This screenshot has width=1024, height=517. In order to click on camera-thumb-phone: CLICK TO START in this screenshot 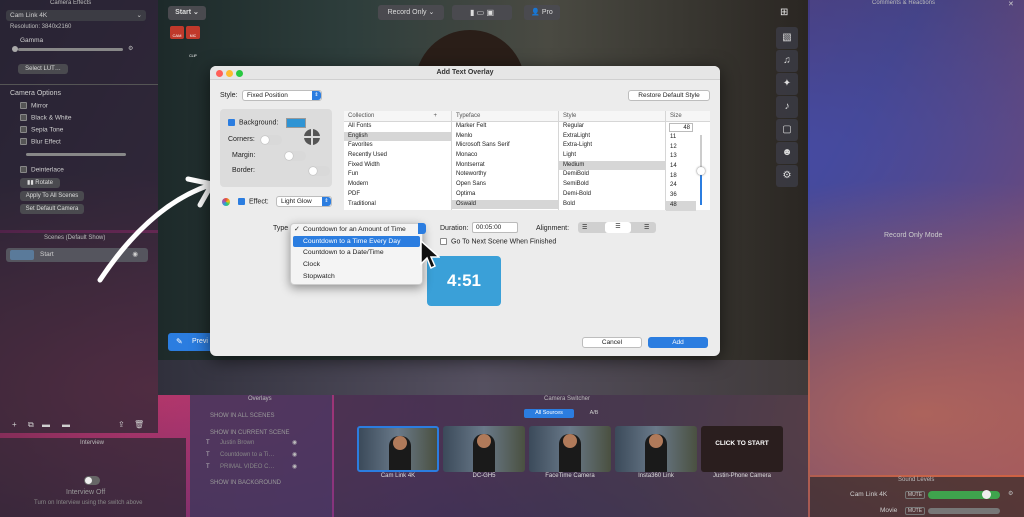, I will do `click(742, 449)`.